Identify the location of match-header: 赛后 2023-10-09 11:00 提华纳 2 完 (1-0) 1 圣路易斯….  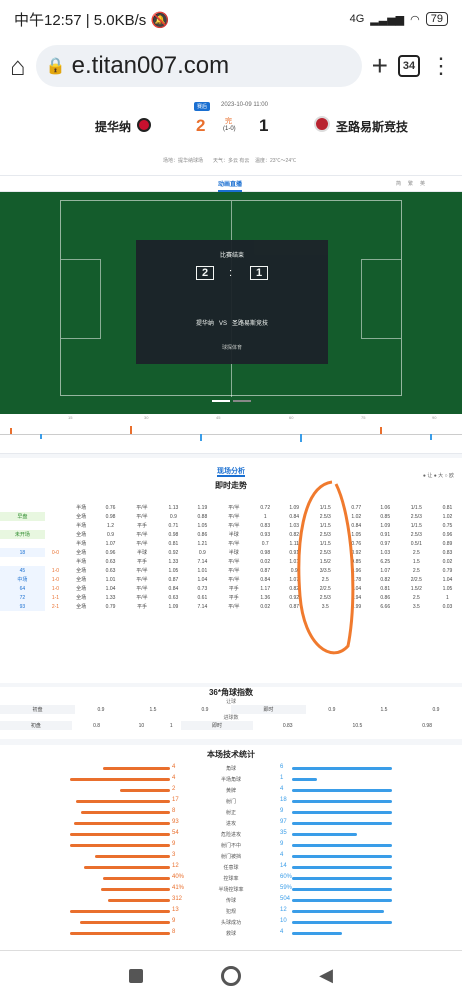
(231, 135).